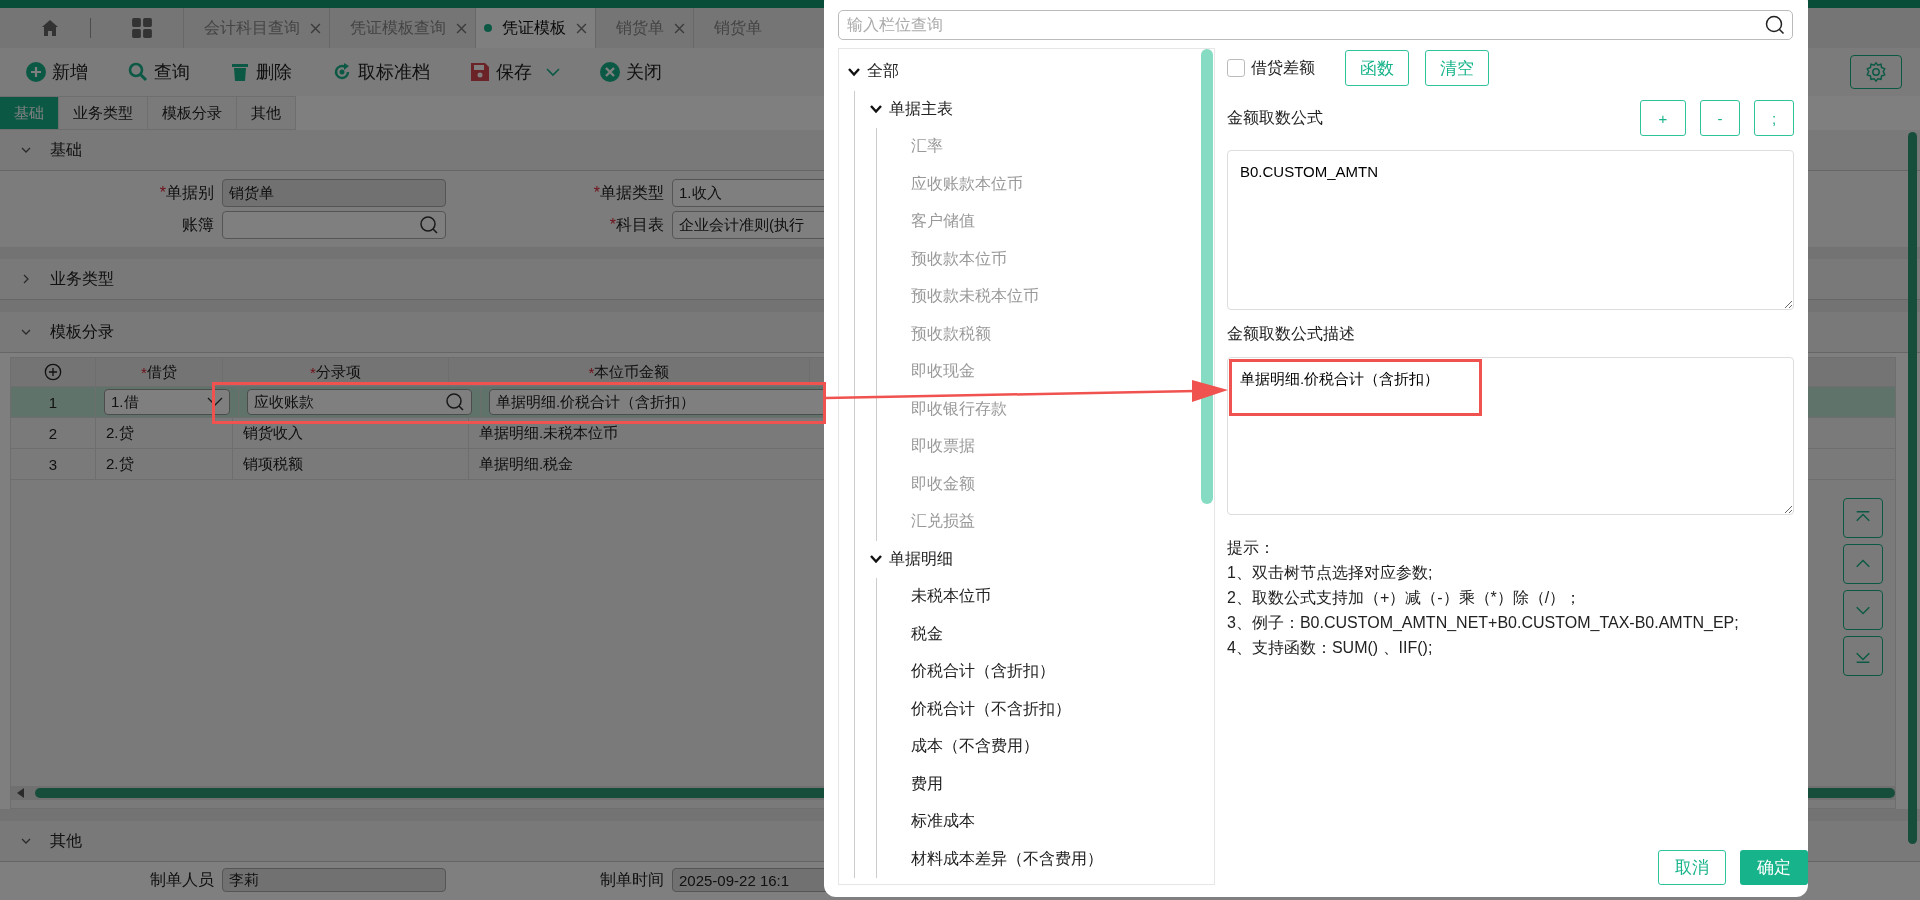 The image size is (1920, 900). What do you see at coordinates (921, 559) in the screenshot?
I see `tree-item: 单据明细` at bounding box center [921, 559].